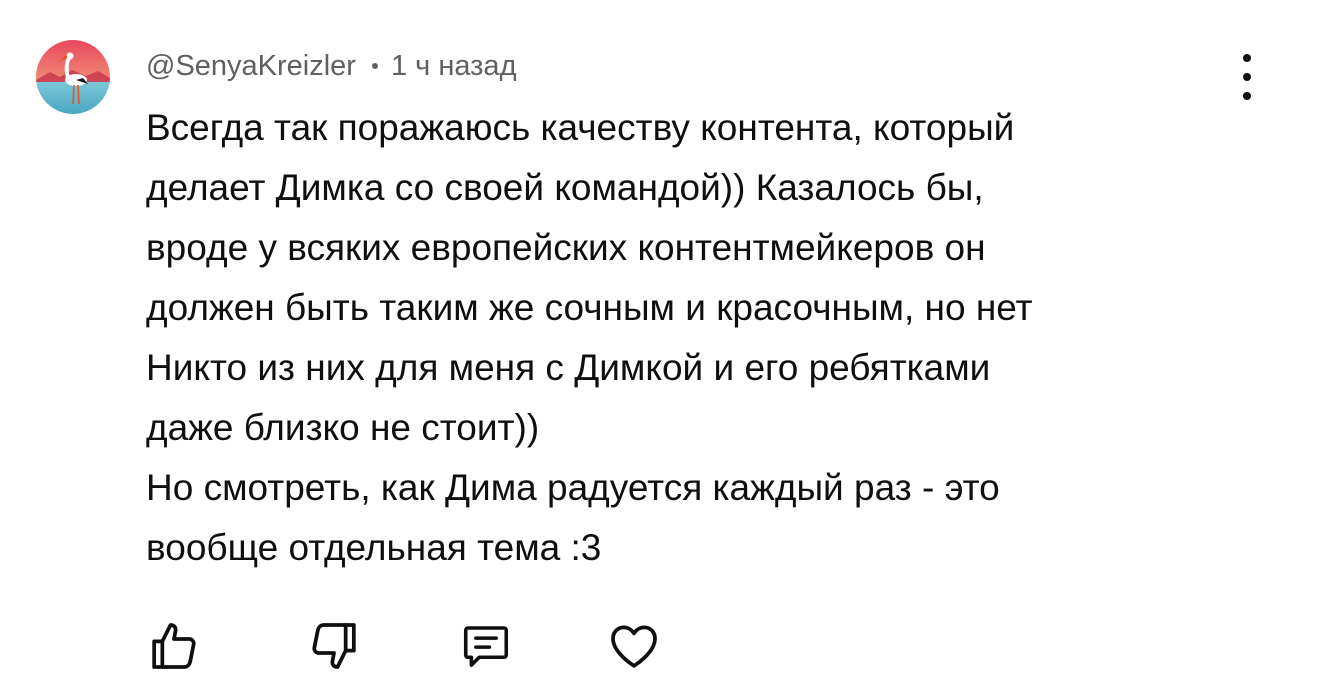 This screenshot has width=1320, height=690. What do you see at coordinates (1247, 77) in the screenshot?
I see `more-options-button` at bounding box center [1247, 77].